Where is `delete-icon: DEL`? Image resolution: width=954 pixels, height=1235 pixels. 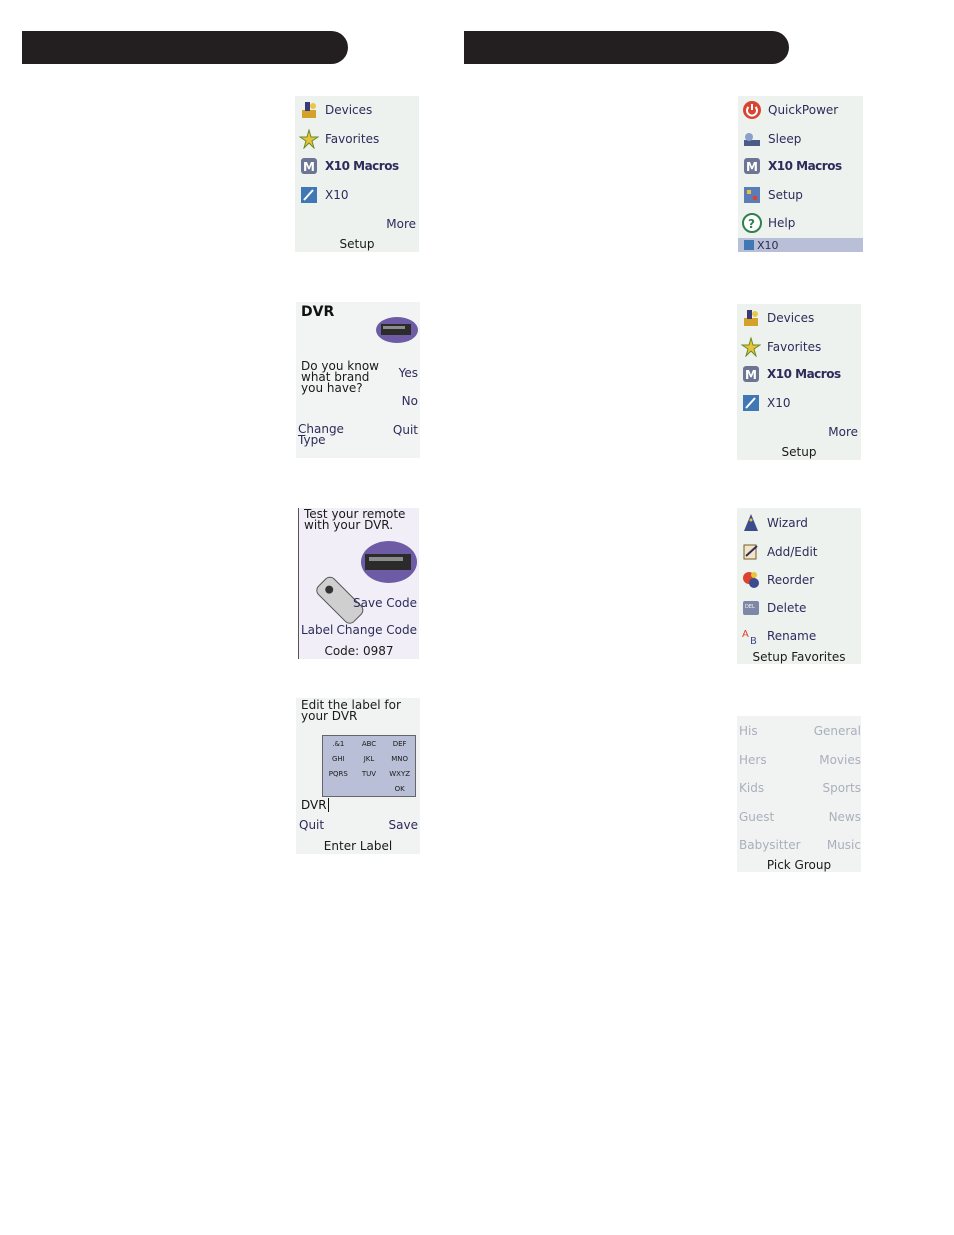 delete-icon: DEL is located at coordinates (751, 608).